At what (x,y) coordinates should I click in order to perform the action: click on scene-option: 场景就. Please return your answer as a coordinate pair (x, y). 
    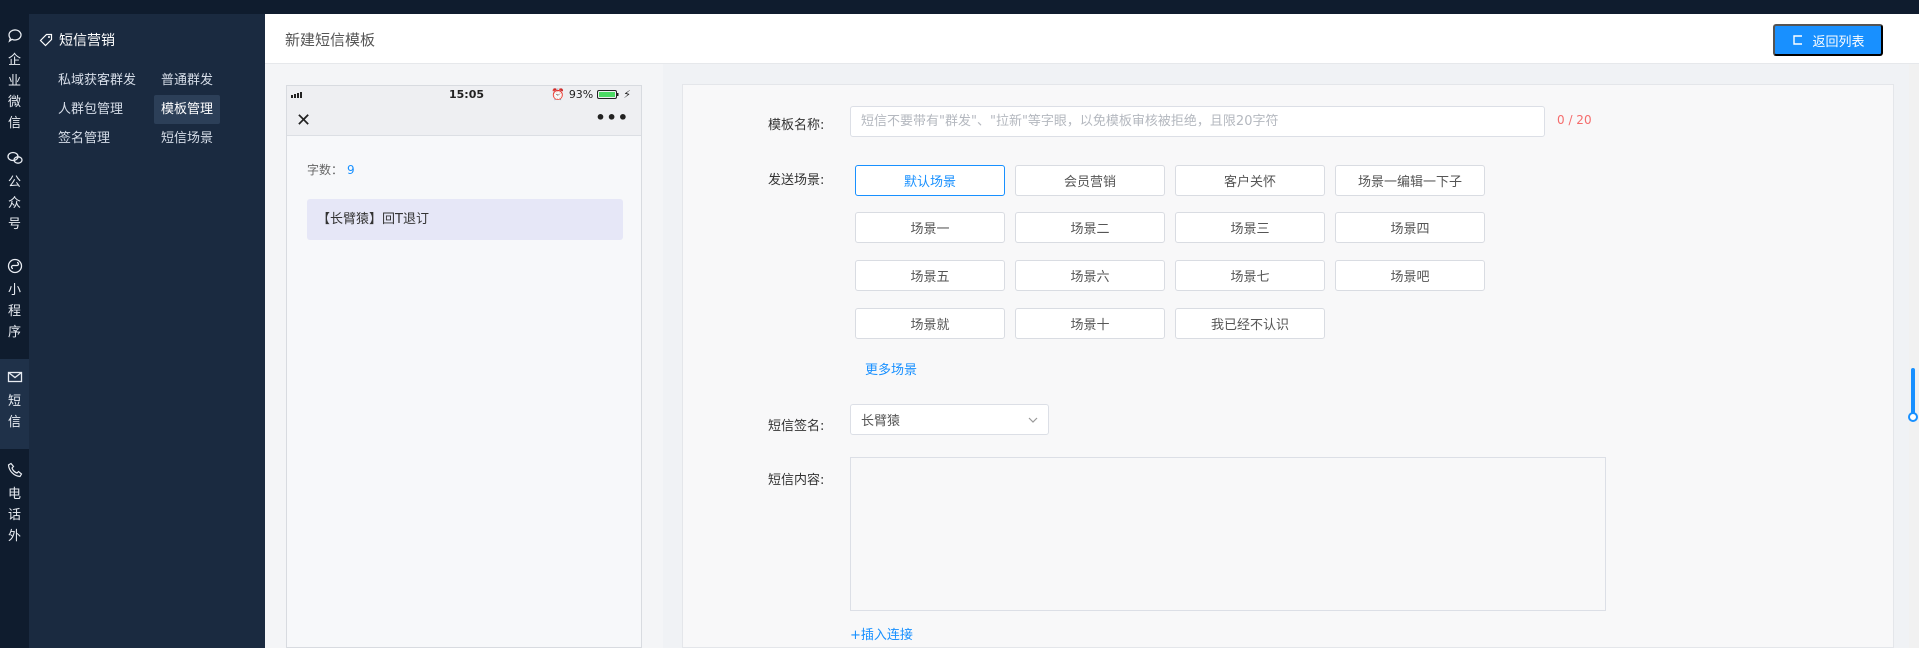
    Looking at the image, I should click on (930, 323).